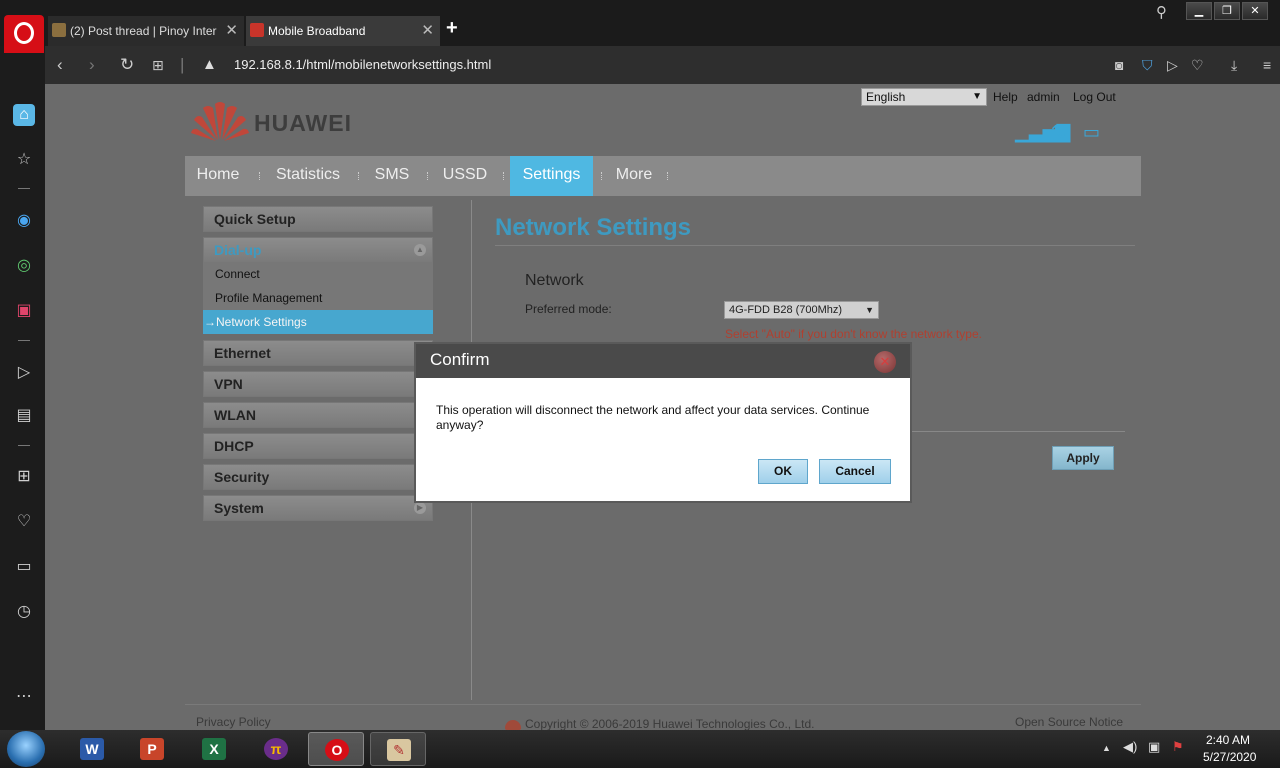 The image size is (1280, 768). Describe the element at coordinates (1255, 11) in the screenshot. I see `close-window-button: ✕` at that location.